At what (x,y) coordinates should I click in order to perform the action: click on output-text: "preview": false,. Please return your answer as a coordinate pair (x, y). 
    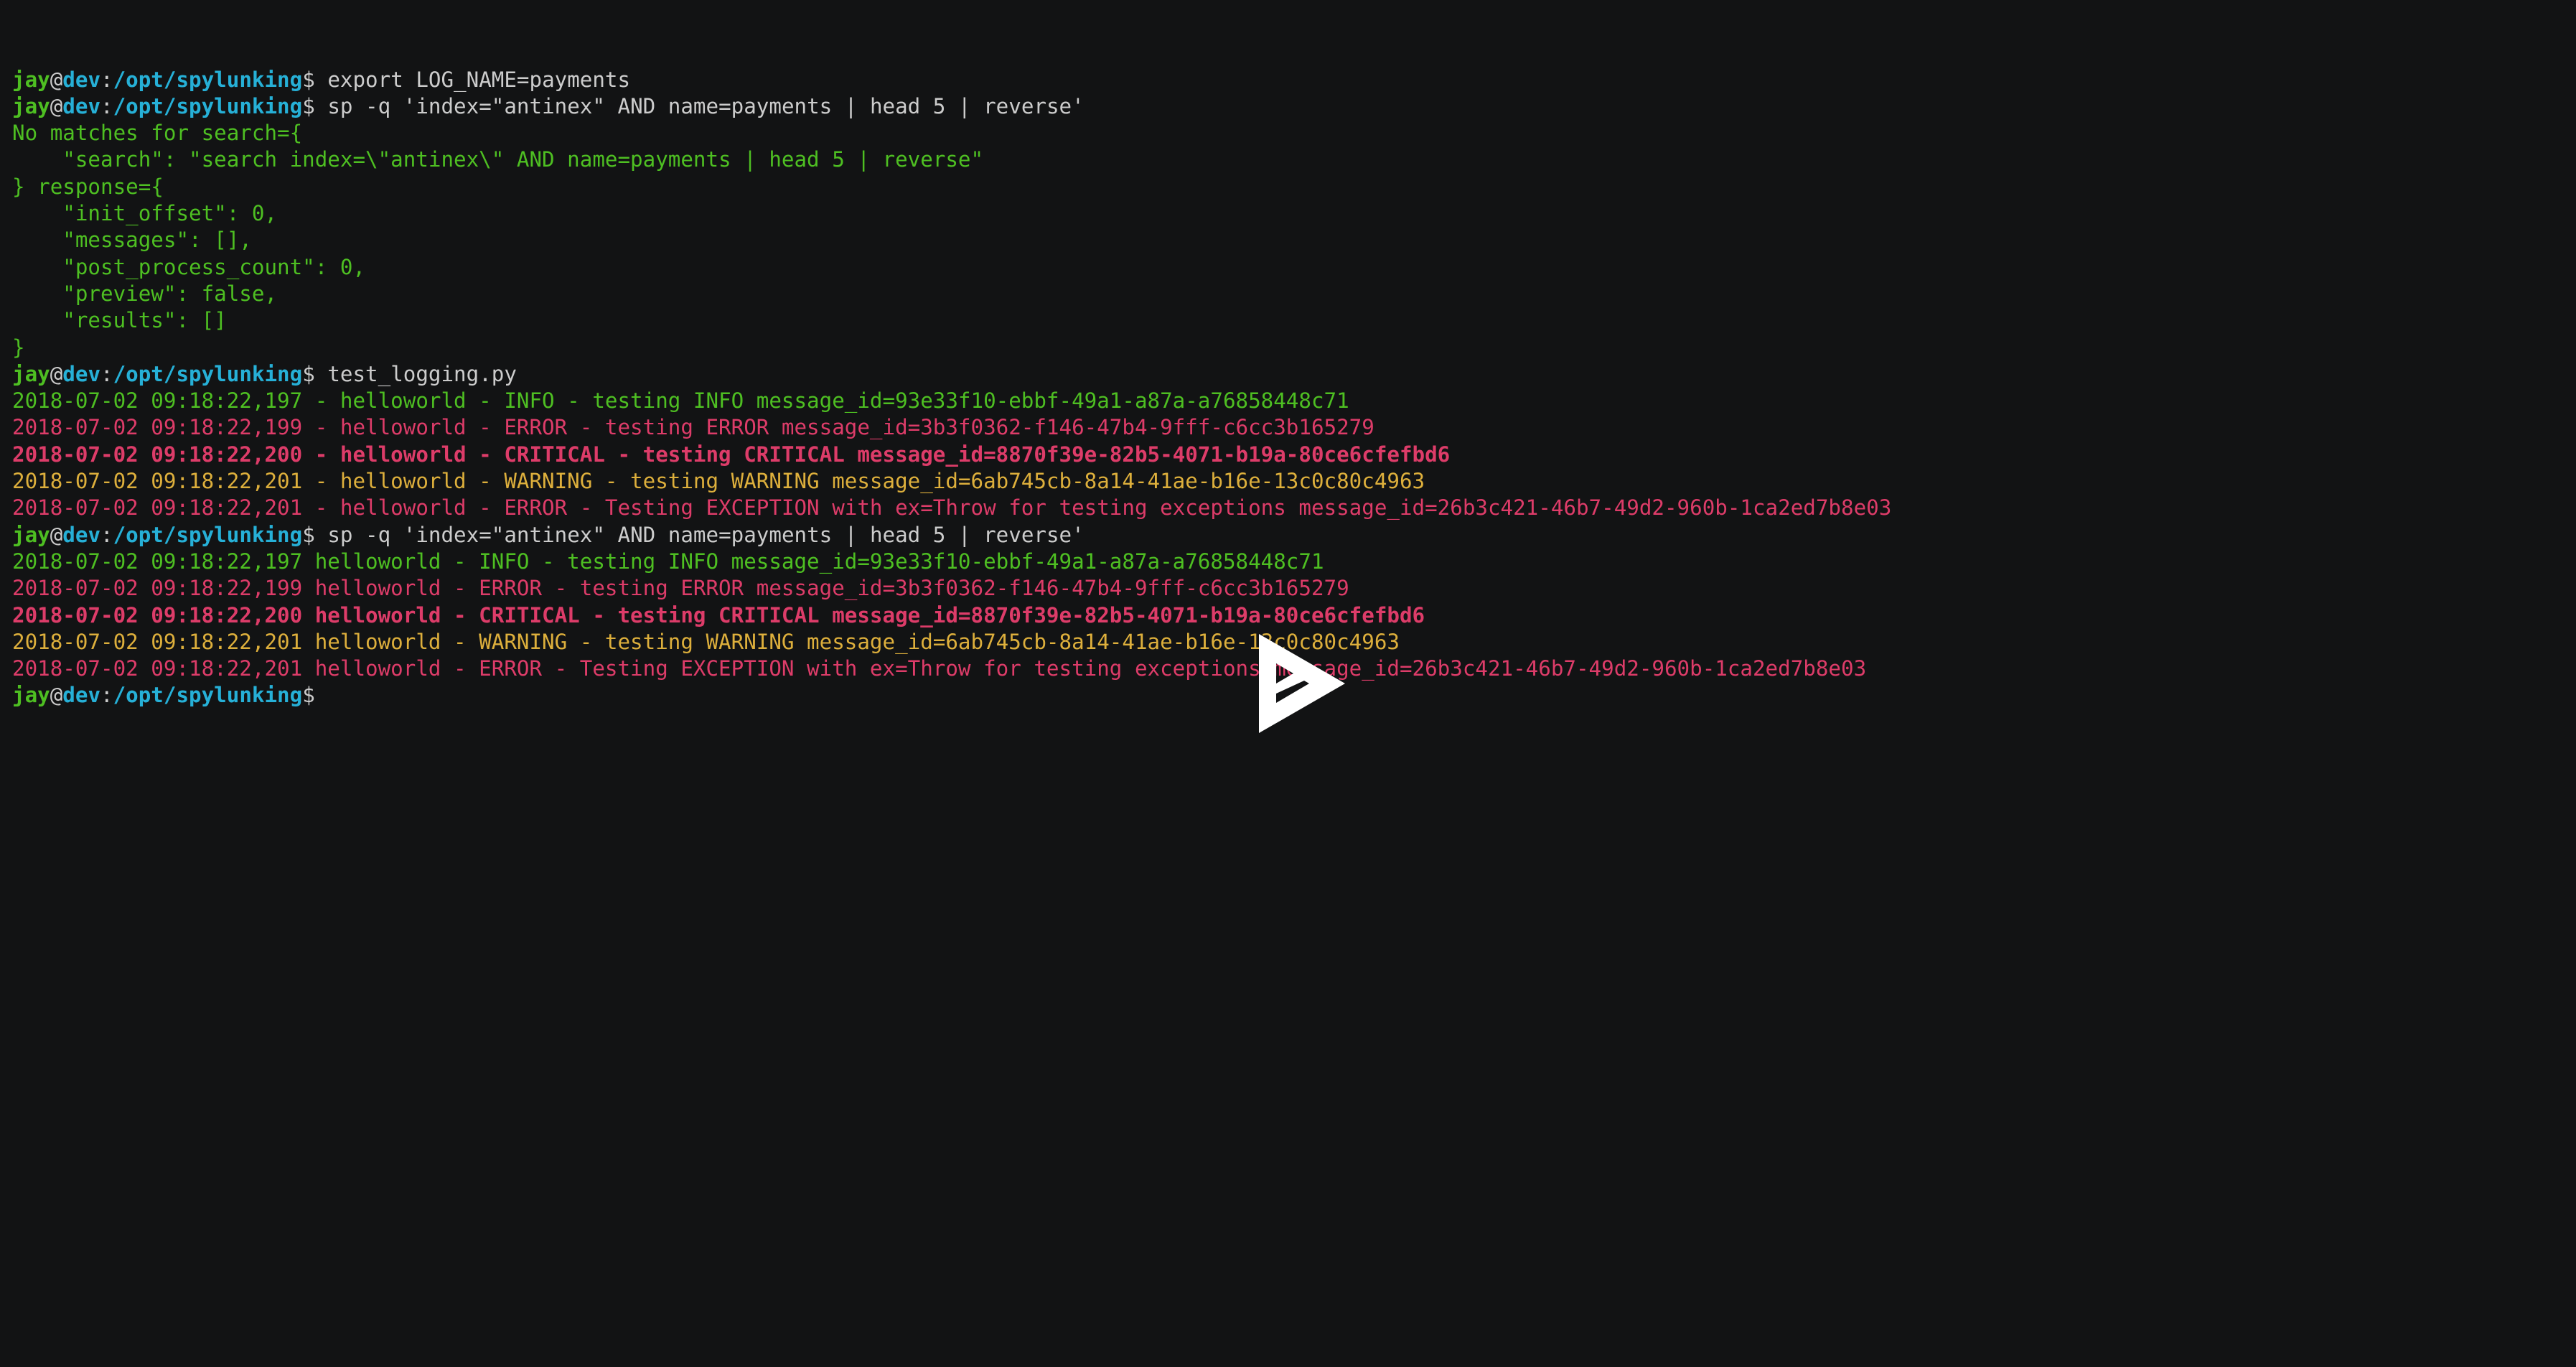
    Looking at the image, I should click on (145, 293).